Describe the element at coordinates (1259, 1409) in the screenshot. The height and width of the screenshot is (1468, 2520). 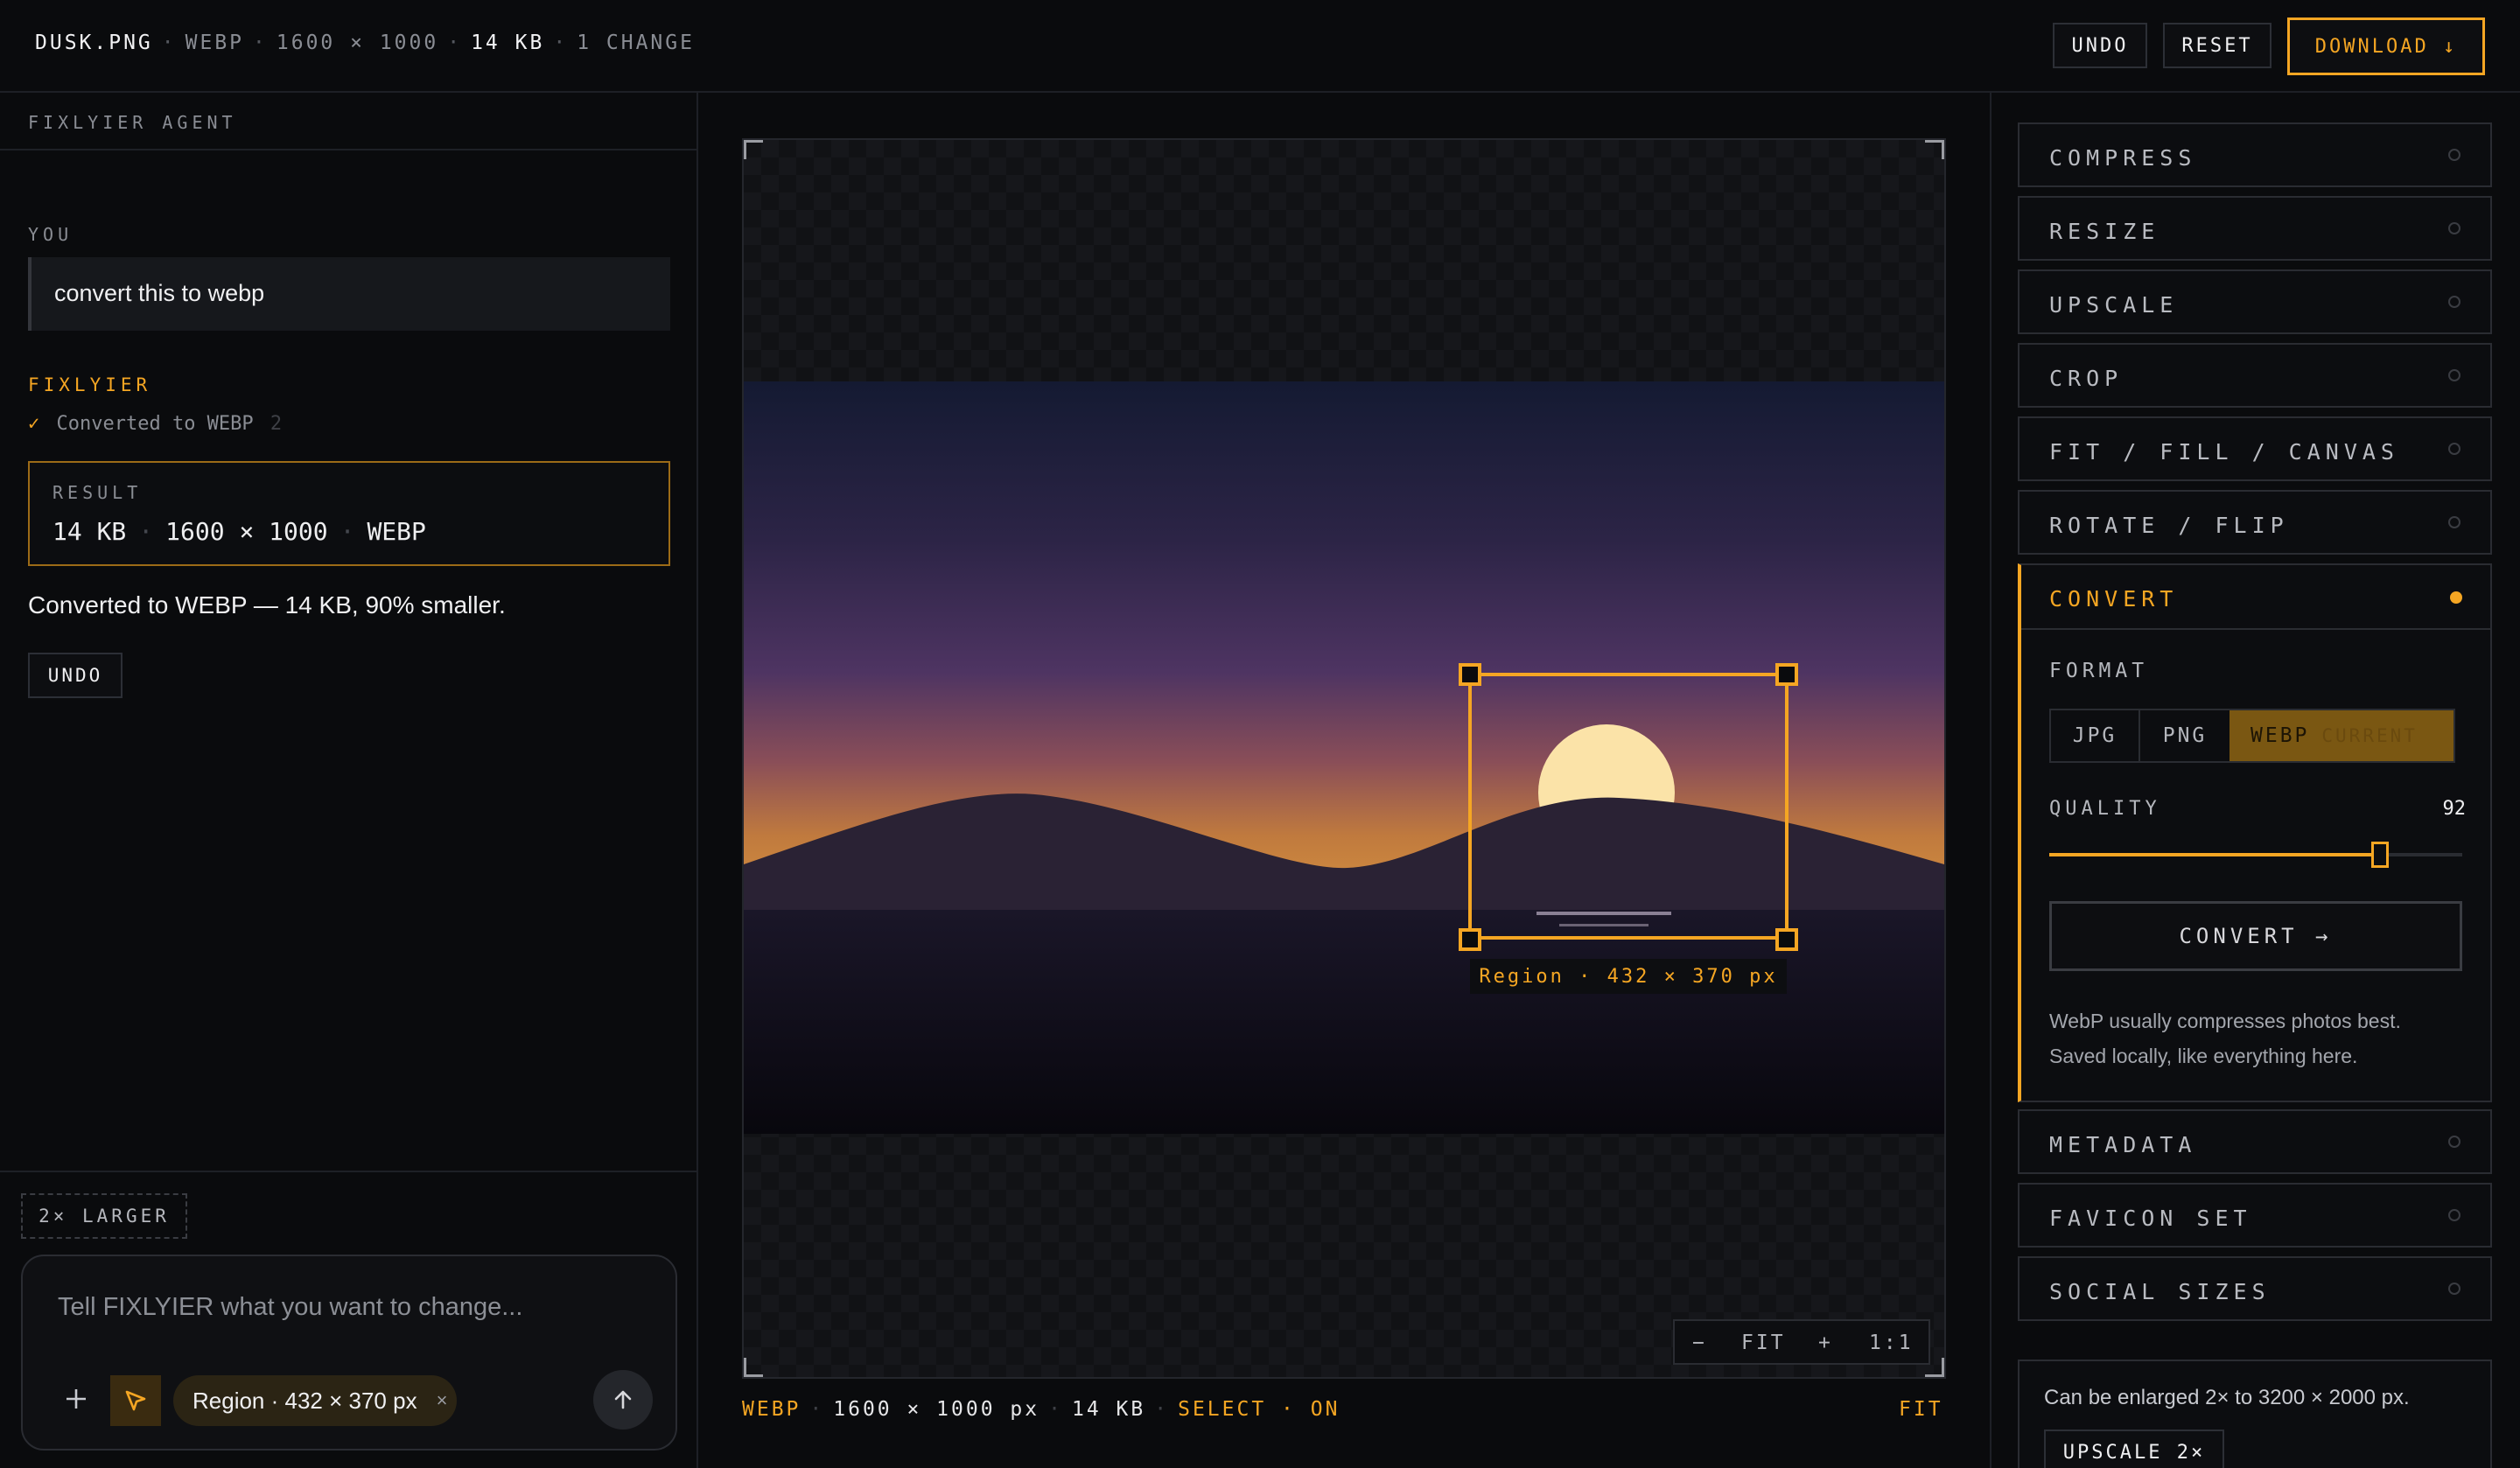
I see `status-select: SELECT · ON` at that location.